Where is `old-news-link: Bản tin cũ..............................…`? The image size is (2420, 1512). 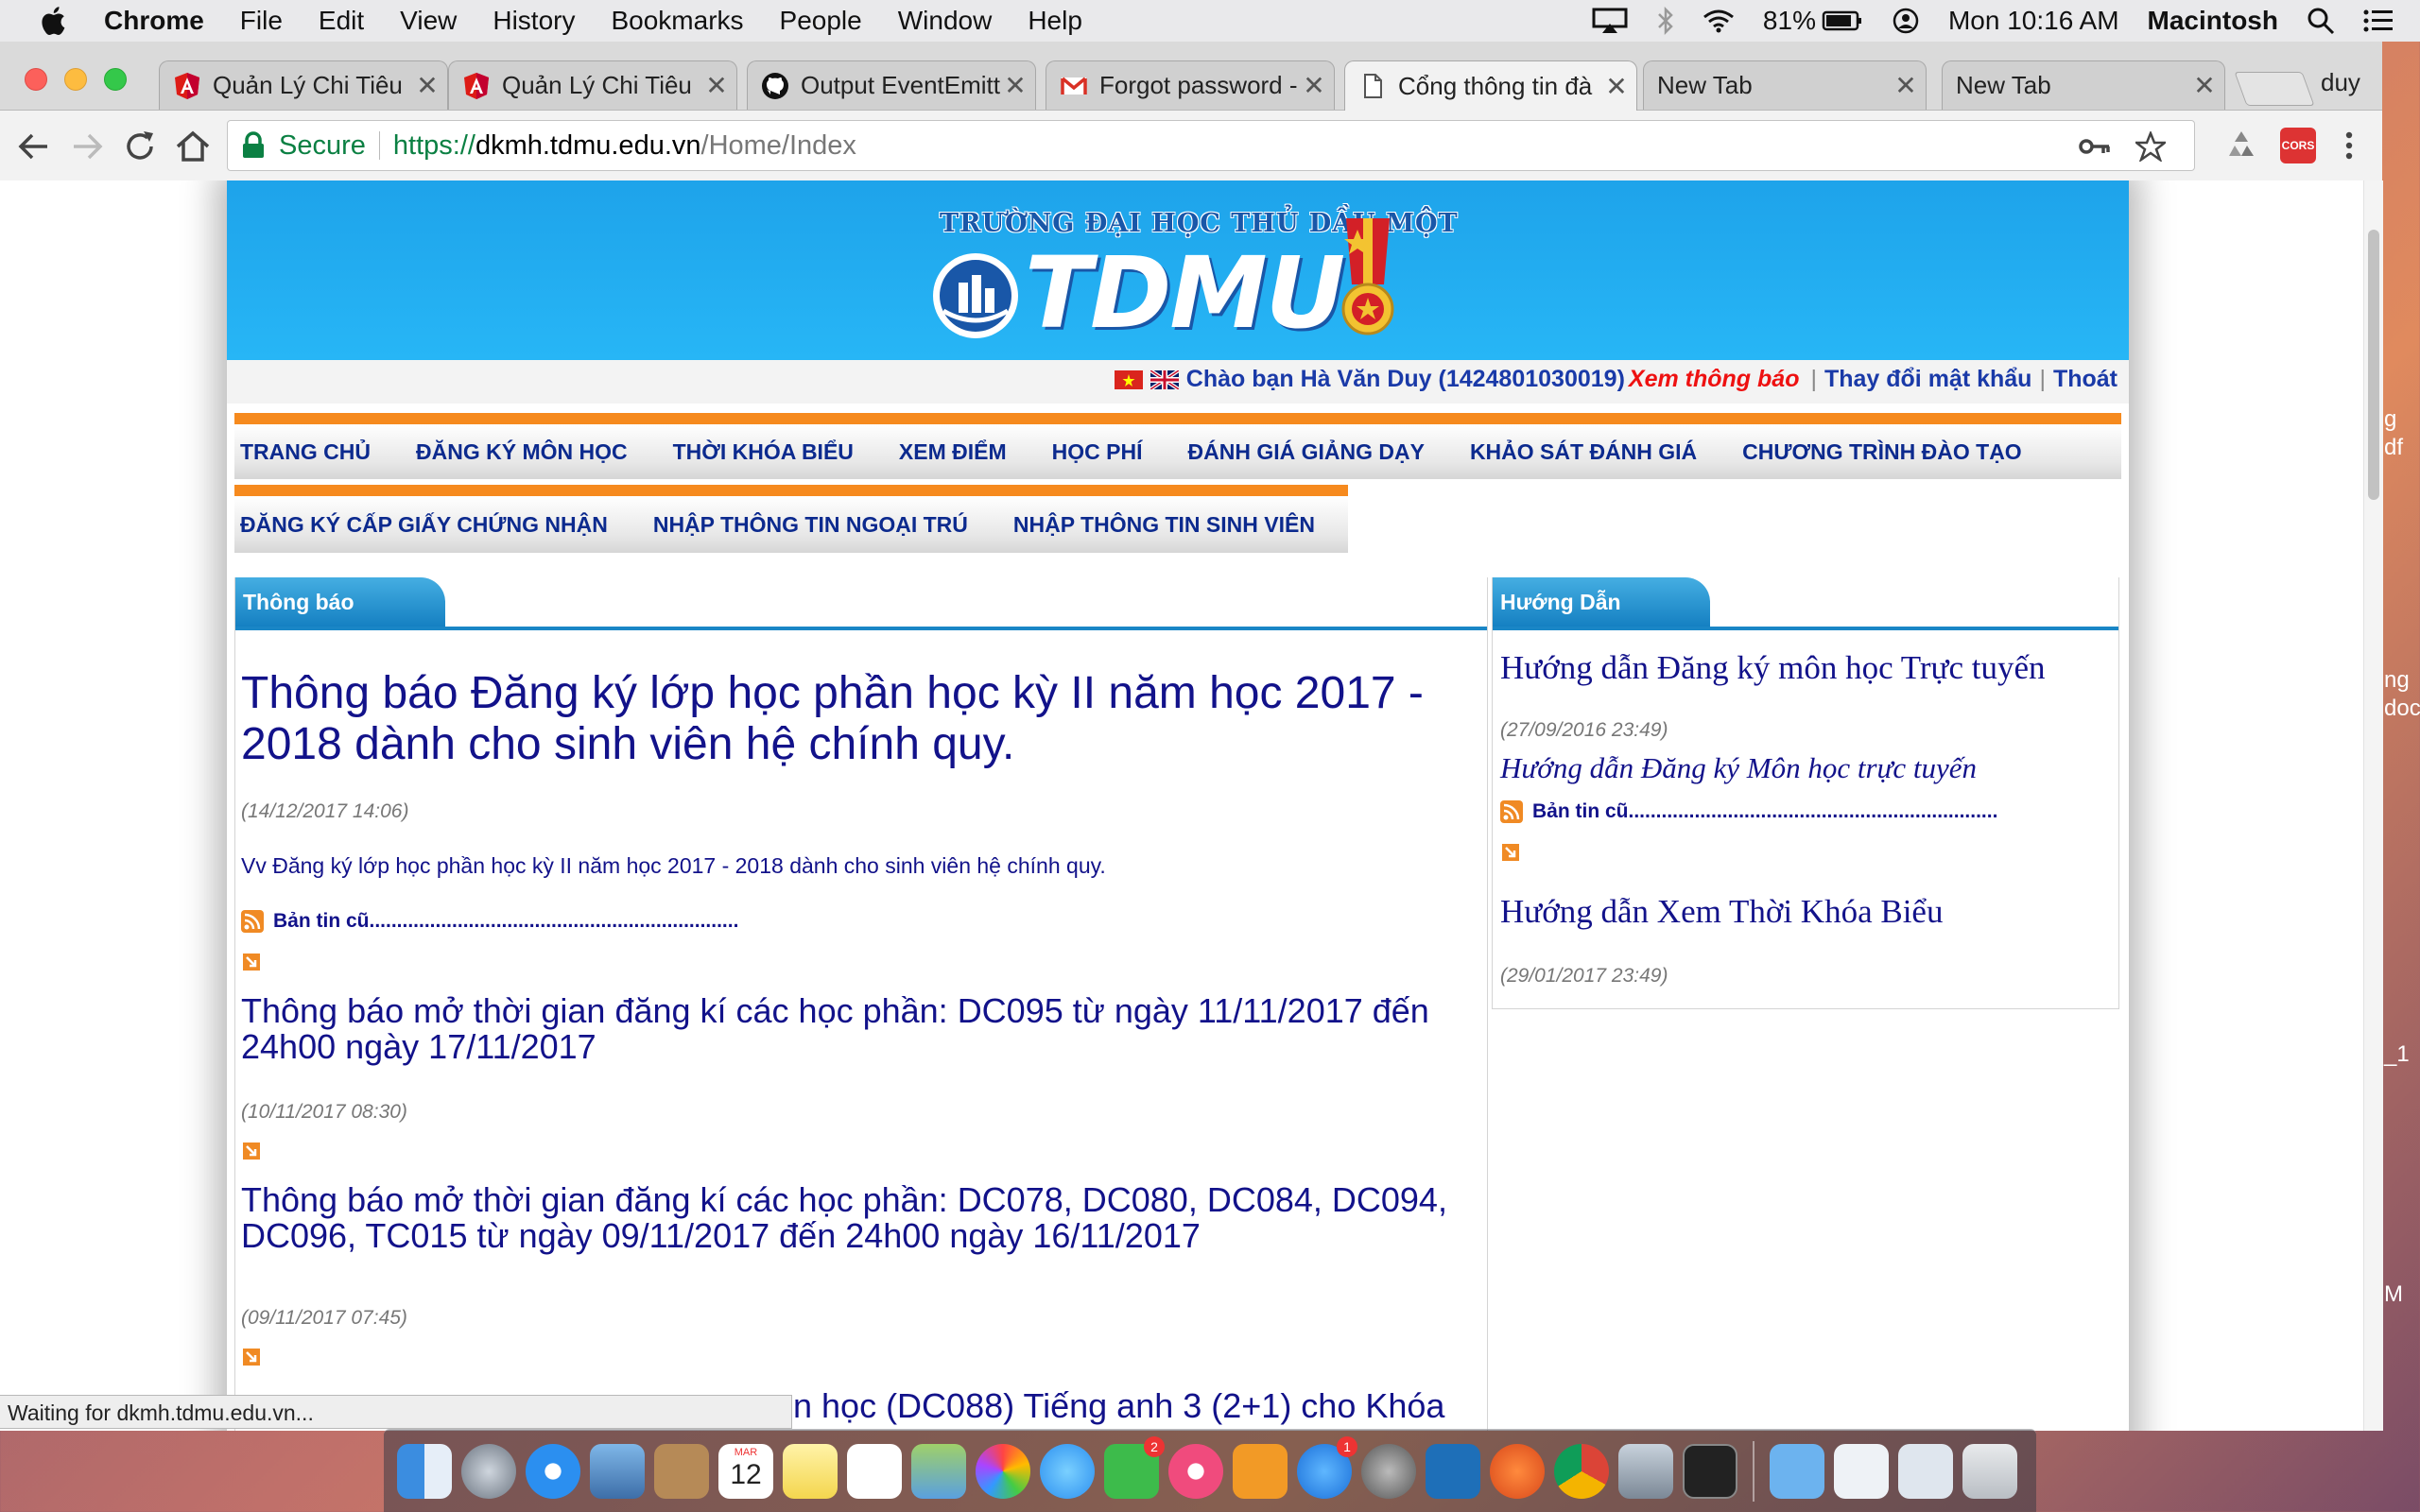
old-news-link: Bản tin cũ..............................… is located at coordinates (490, 921).